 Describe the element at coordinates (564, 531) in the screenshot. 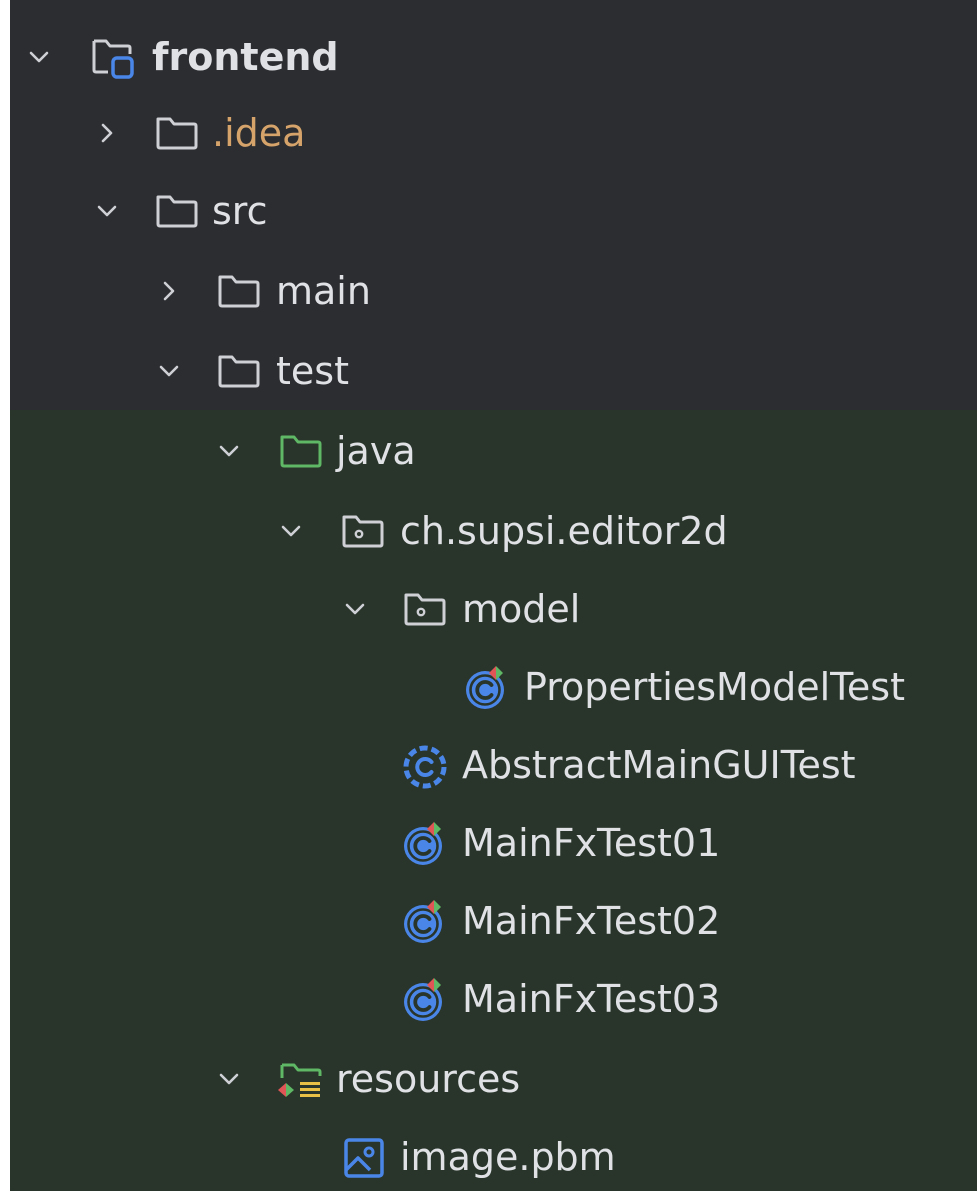

I see `tree-node-label: ch.supsi.editor2d` at that location.